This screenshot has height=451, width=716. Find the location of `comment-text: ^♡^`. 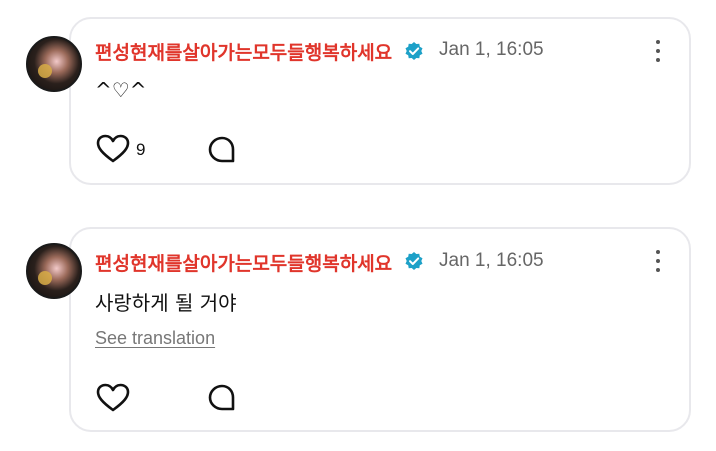

comment-text: ^♡^ is located at coordinates (121, 90).